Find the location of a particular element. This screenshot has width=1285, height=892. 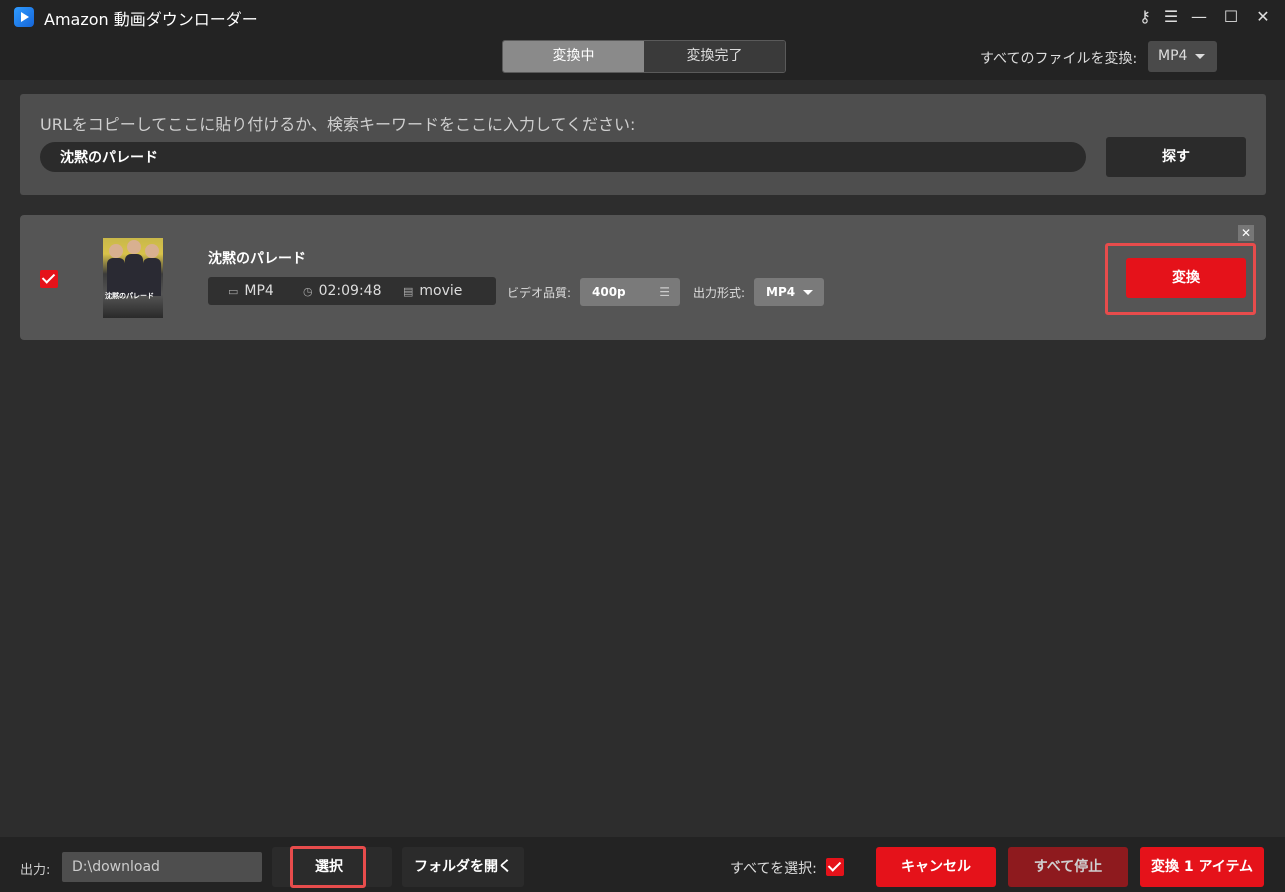

video-quality-value: 400p is located at coordinates (609, 292).